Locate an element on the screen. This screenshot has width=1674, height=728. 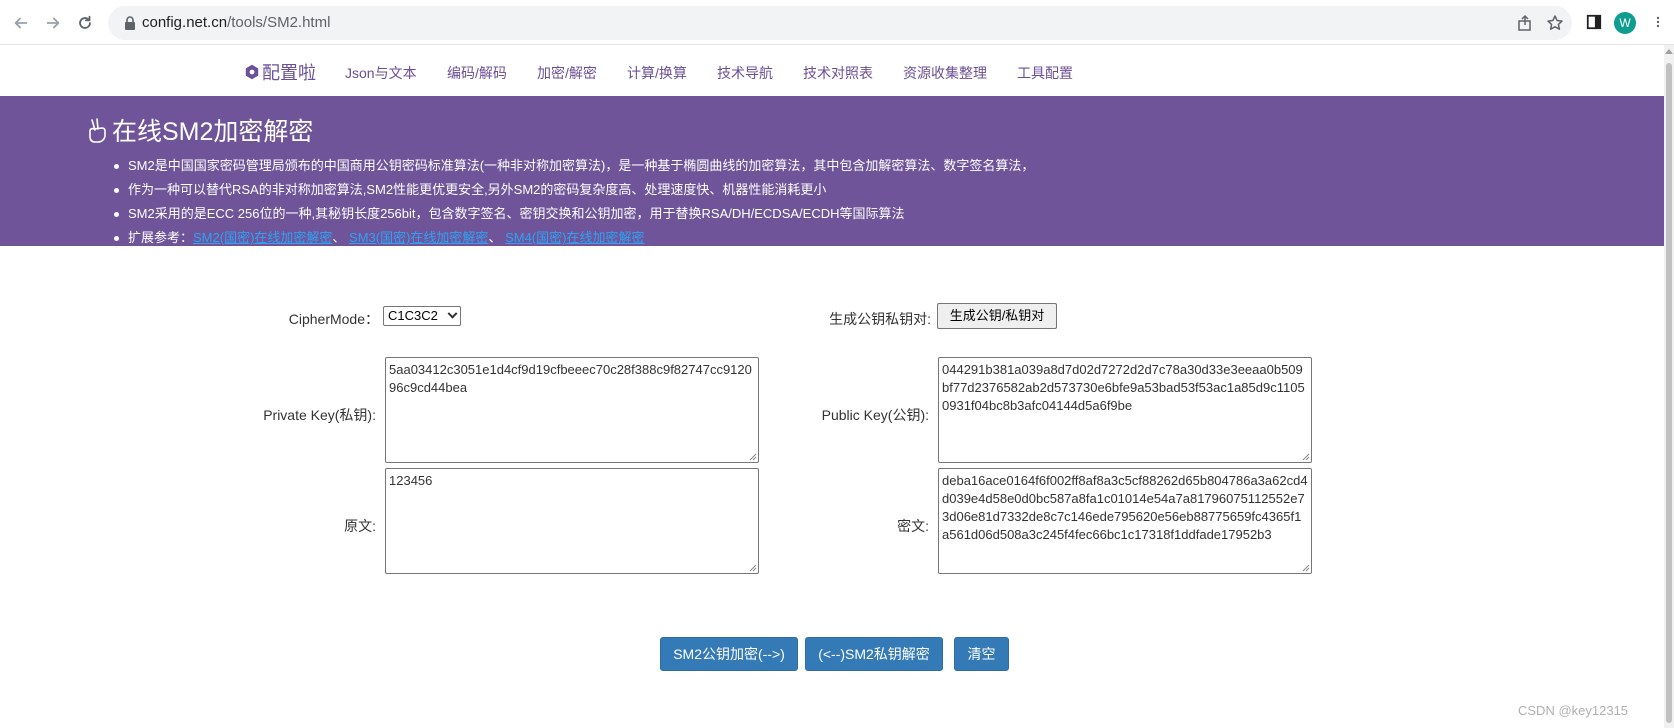
nav-tech-comparison: 技术对照表 is located at coordinates (838, 73).